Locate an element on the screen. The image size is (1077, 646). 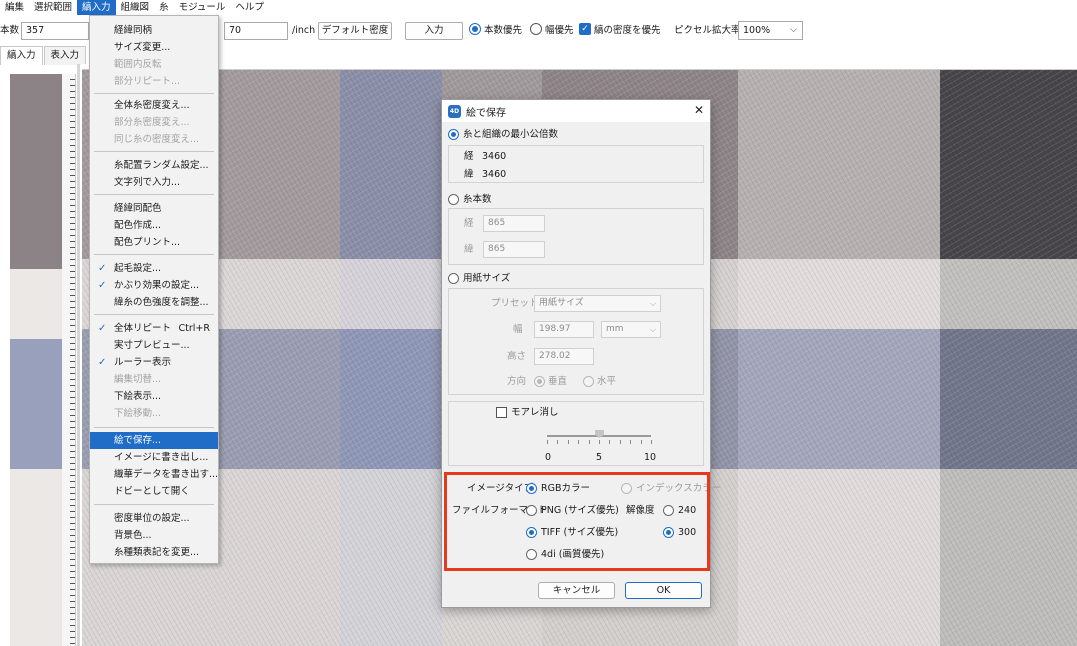
lcm-radio is located at coordinates (453, 134).